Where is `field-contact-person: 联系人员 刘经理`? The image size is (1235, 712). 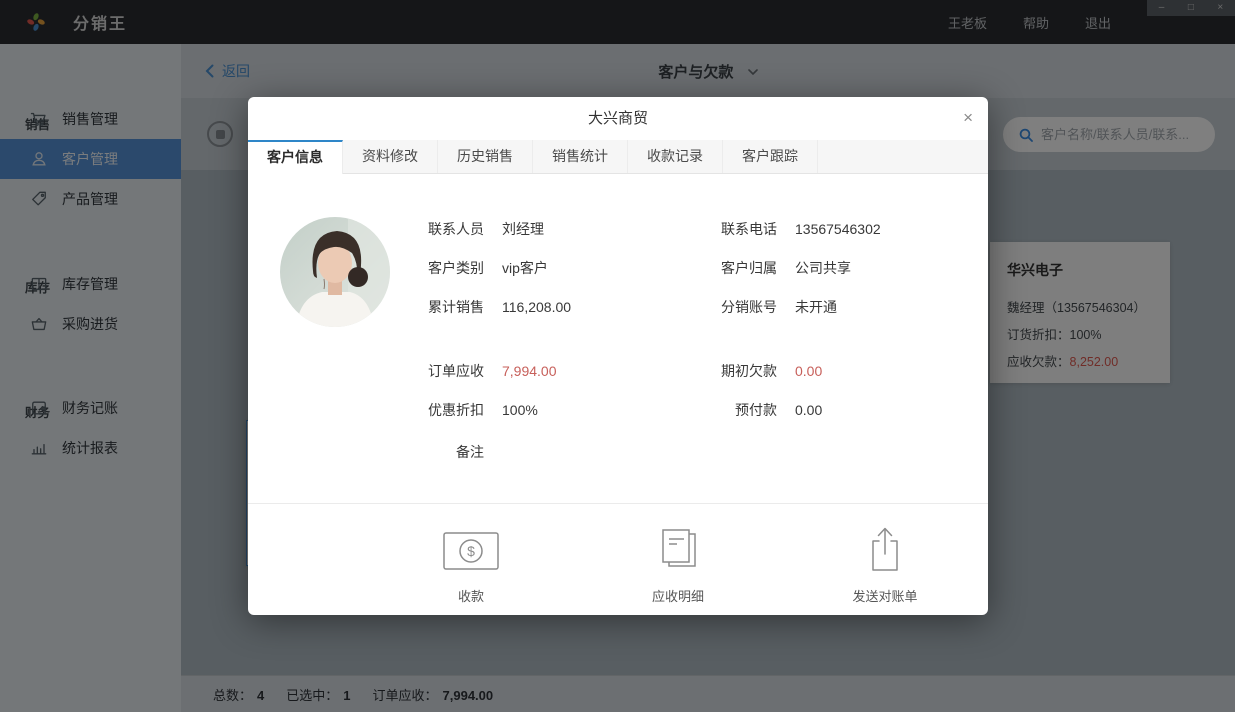
field-contact-person: 联系人员 刘经理 is located at coordinates (486, 229).